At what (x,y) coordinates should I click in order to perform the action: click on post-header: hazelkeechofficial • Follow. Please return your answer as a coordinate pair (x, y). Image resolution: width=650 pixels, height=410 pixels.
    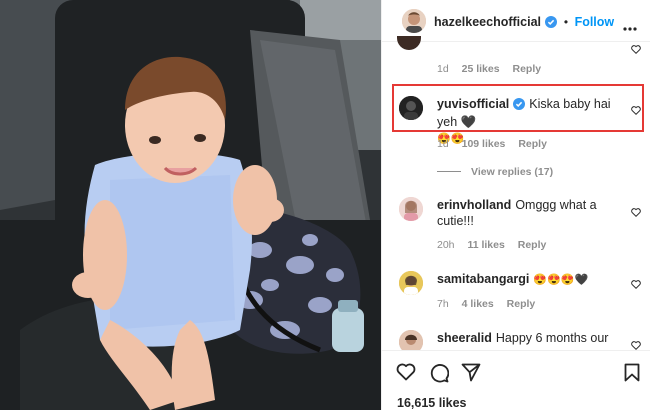
    Looking at the image, I should click on (516, 21).